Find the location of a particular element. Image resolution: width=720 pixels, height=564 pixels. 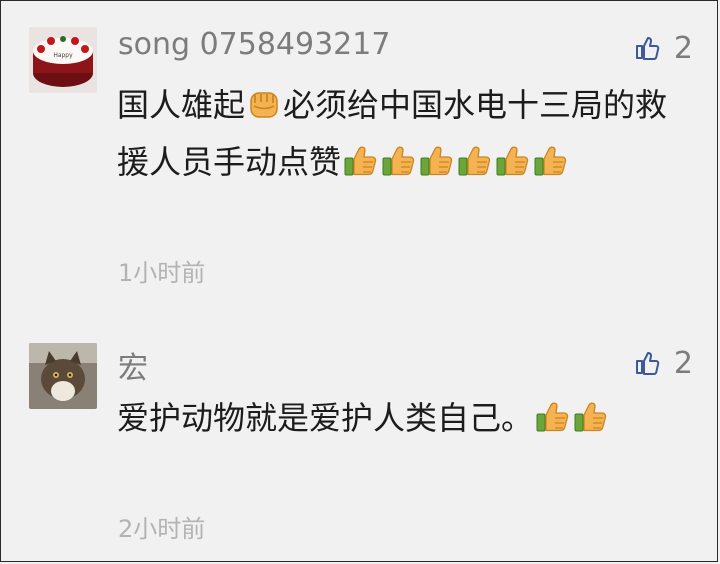

avatar: Happy is located at coordinates (63, 60).